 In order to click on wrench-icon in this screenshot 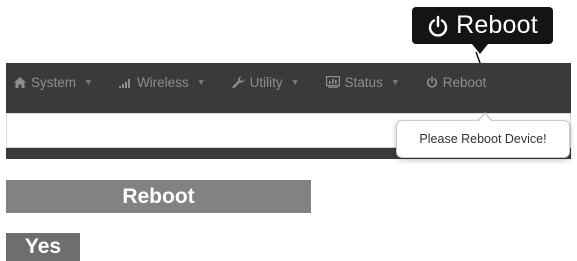, I will do `click(238, 82)`.